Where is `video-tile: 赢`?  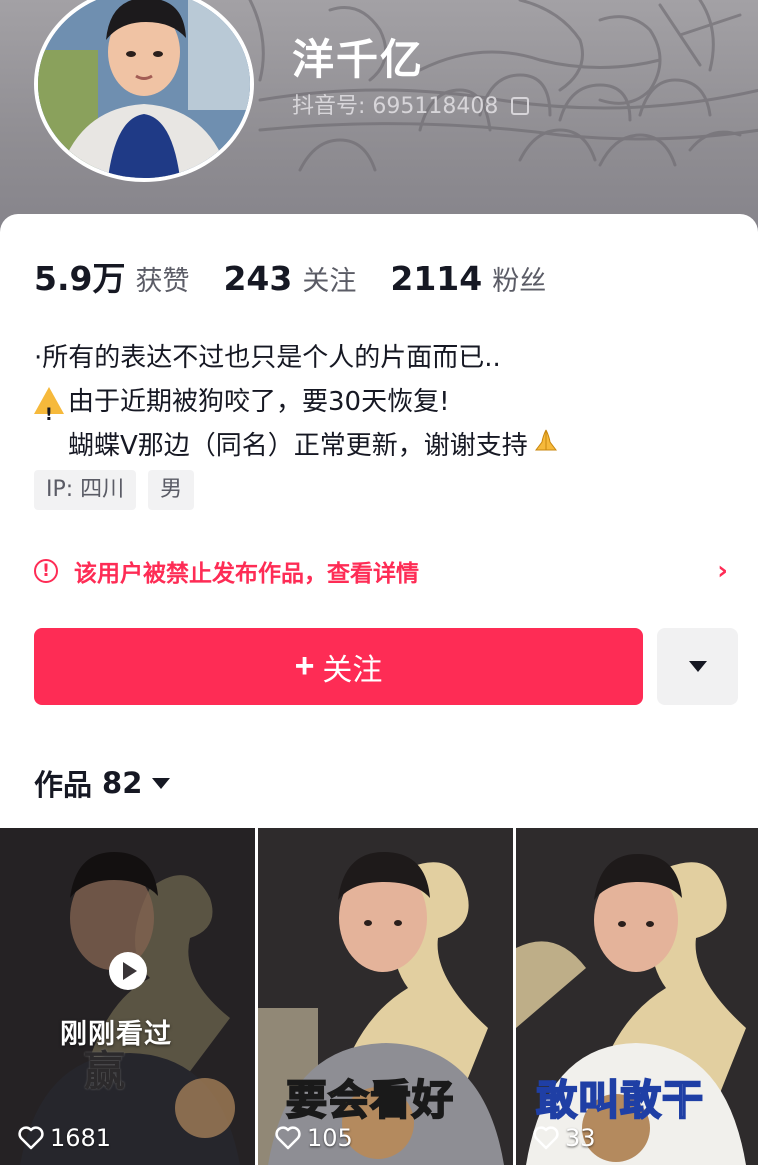 video-tile: 赢 is located at coordinates (127, 996).